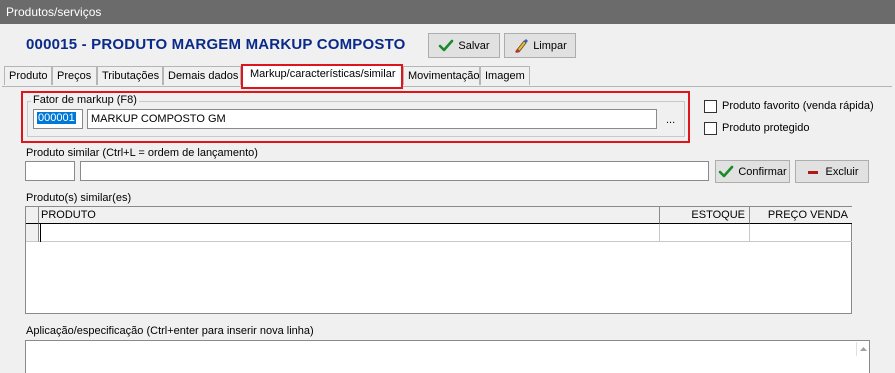 Image resolution: width=895 pixels, height=373 pixels. Describe the element at coordinates (130, 75) in the screenshot. I see `tab-tributacoes: Tributações` at that location.